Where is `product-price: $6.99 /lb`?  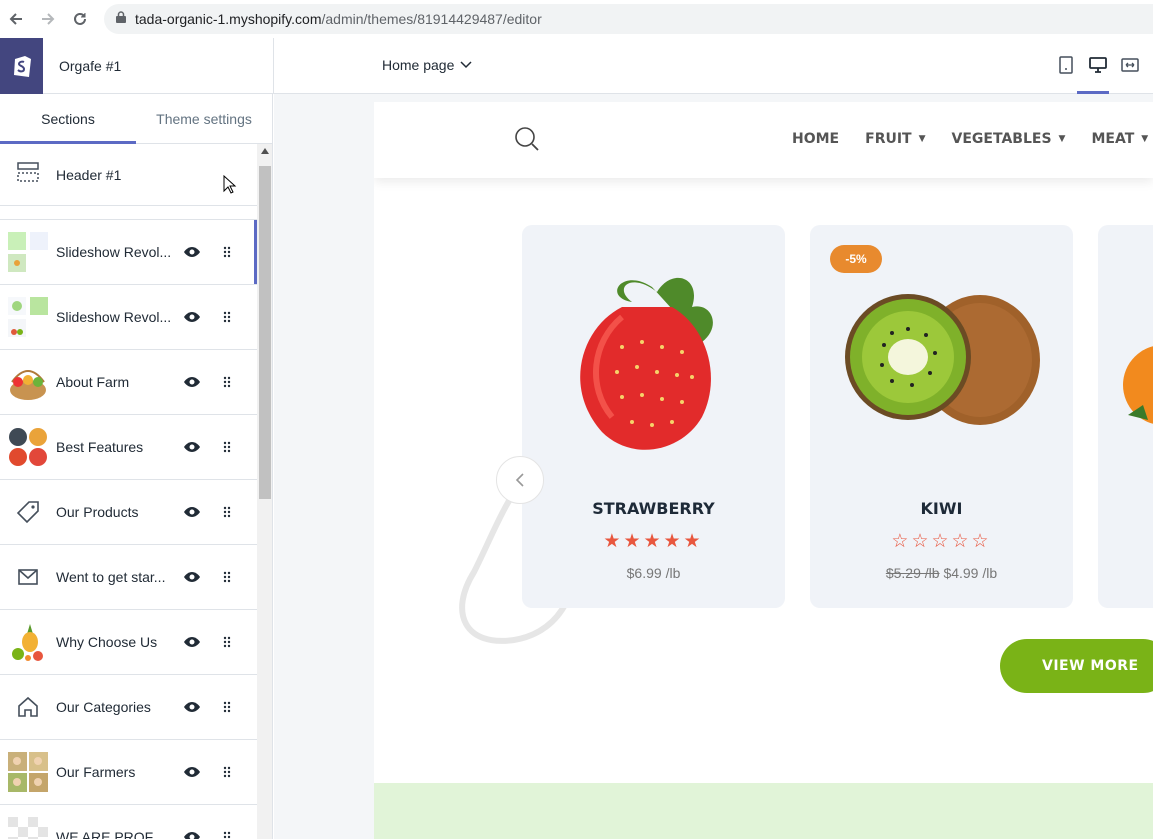 product-price: $6.99 /lb is located at coordinates (653, 573).